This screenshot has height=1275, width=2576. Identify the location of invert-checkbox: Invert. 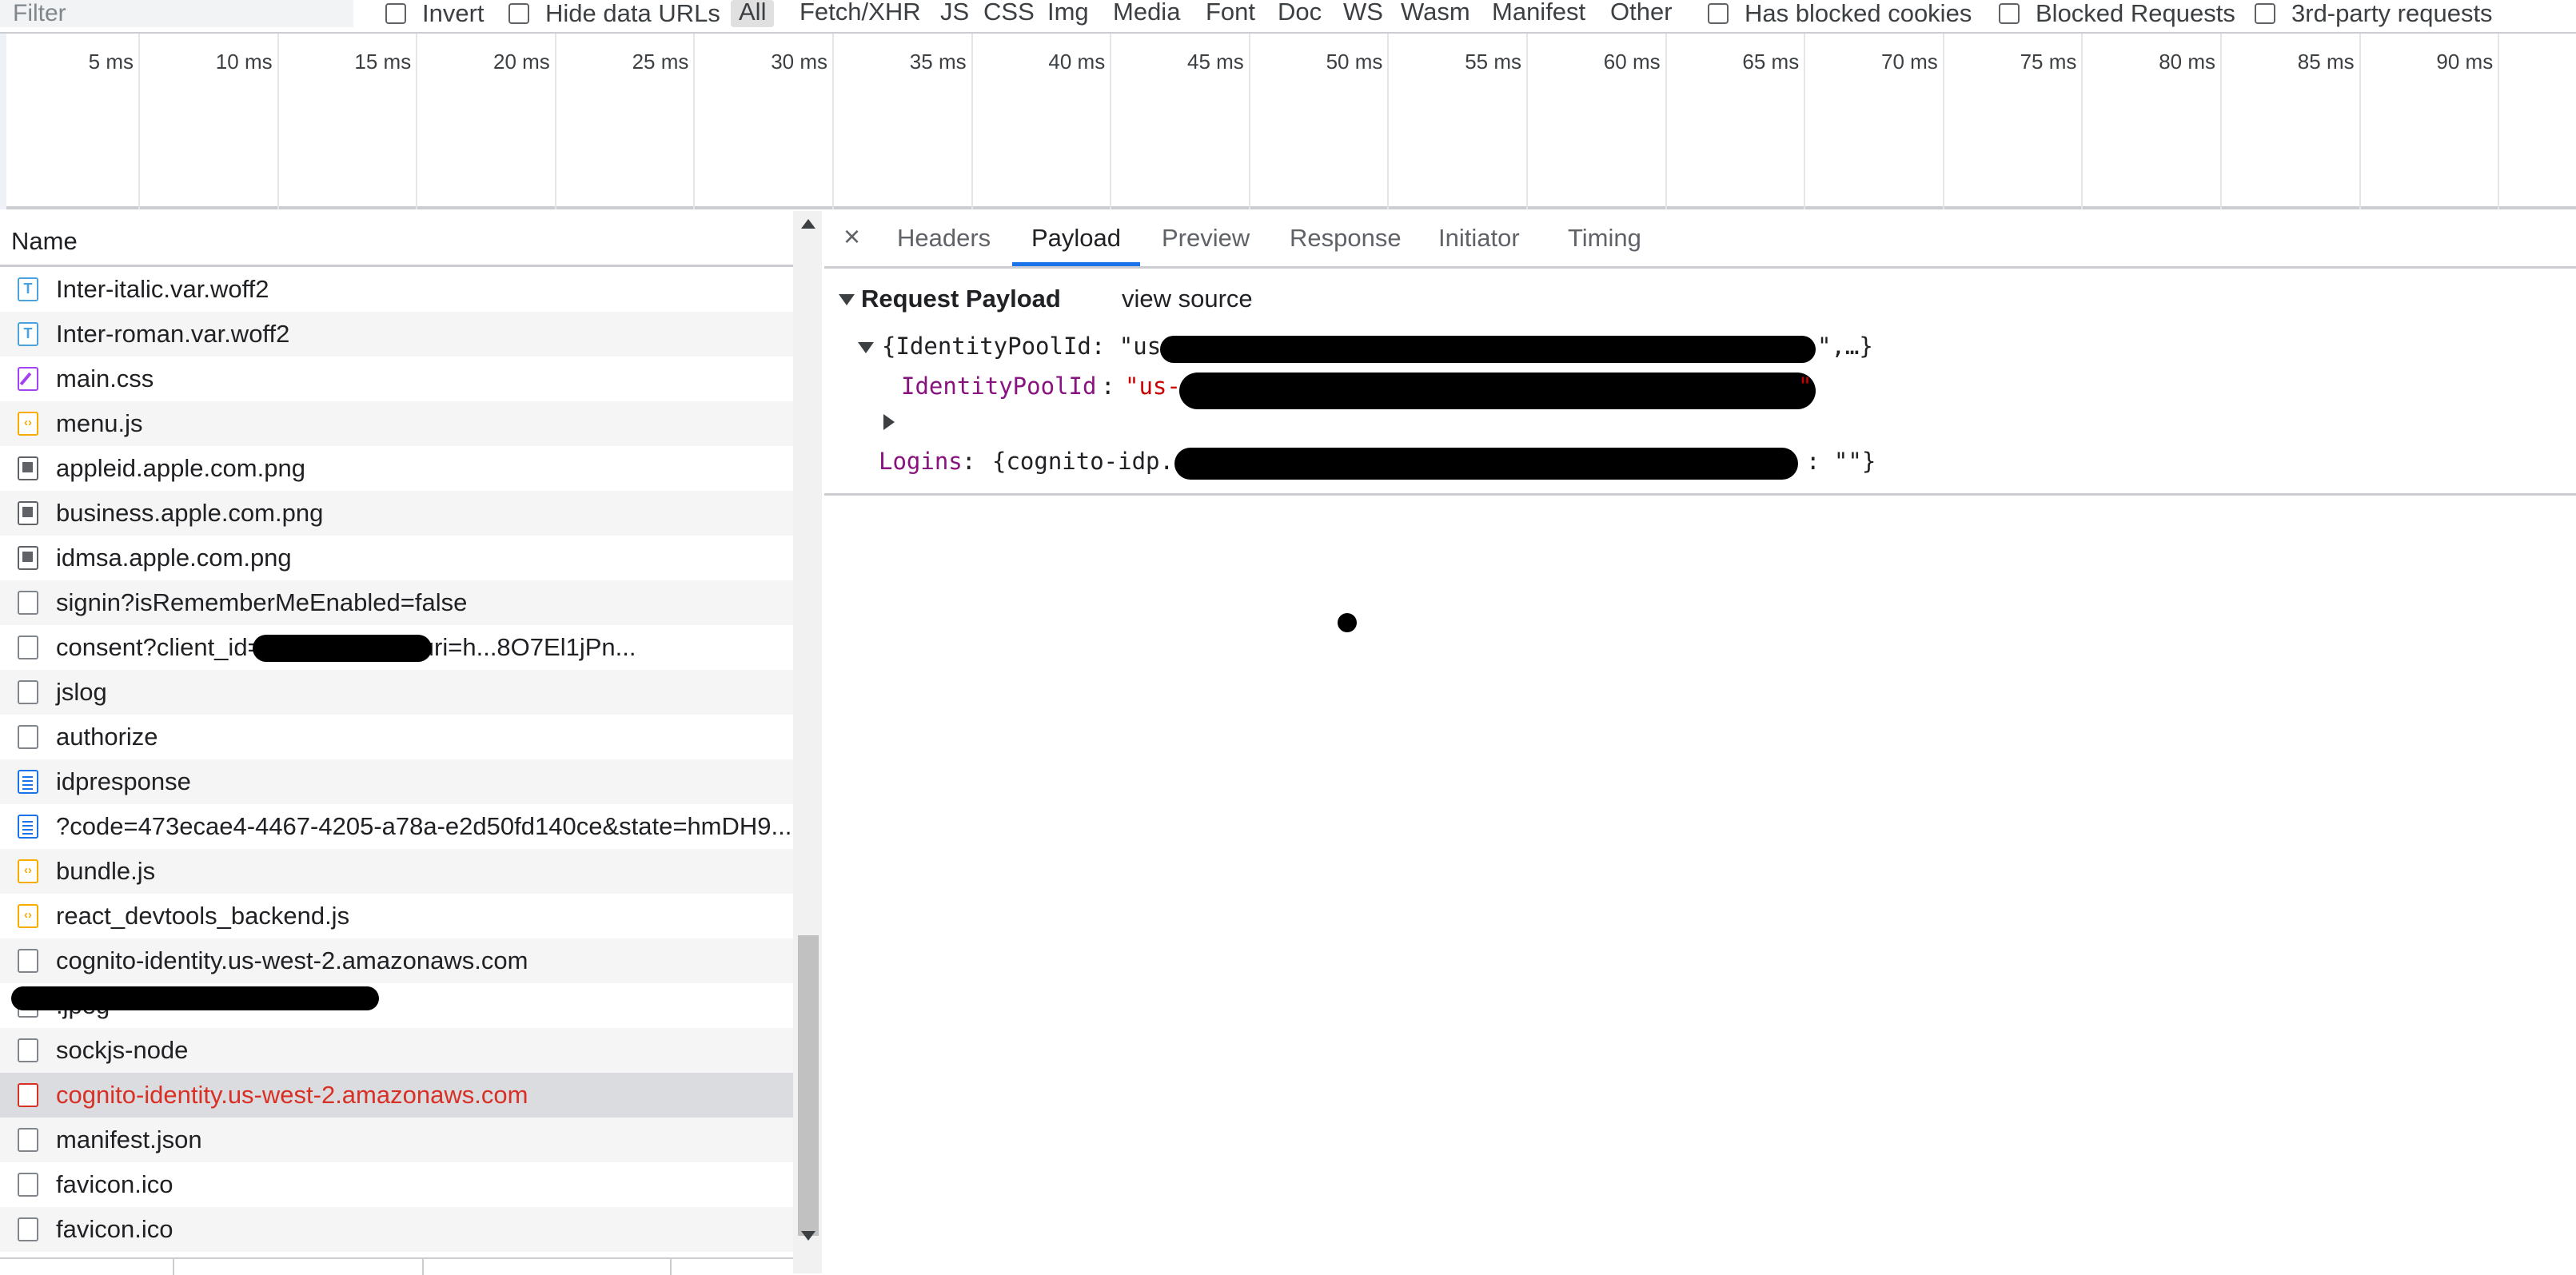
(434, 13).